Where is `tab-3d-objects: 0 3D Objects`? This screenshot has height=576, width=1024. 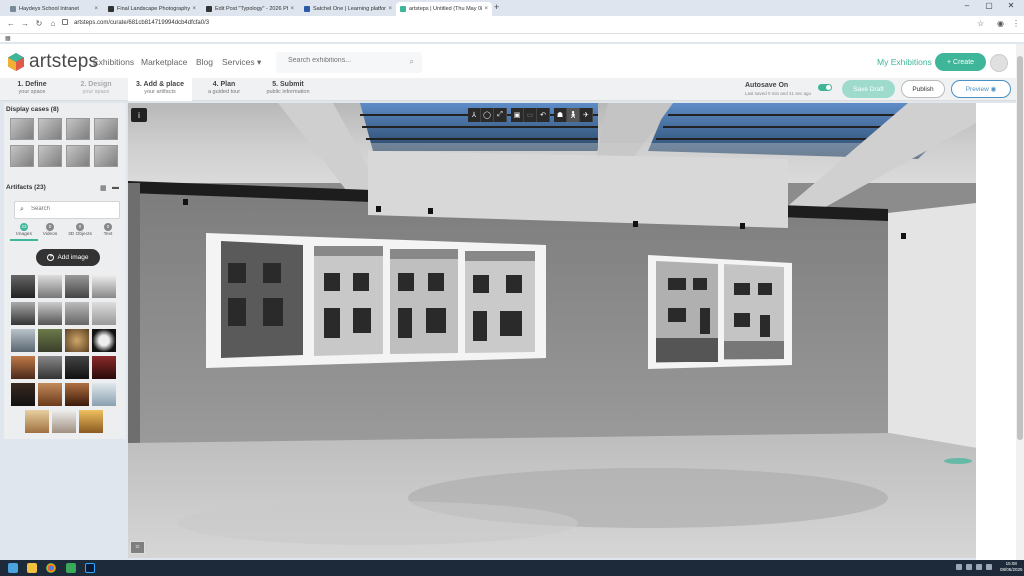 tab-3d-objects: 0 3D Objects is located at coordinates (80, 230).